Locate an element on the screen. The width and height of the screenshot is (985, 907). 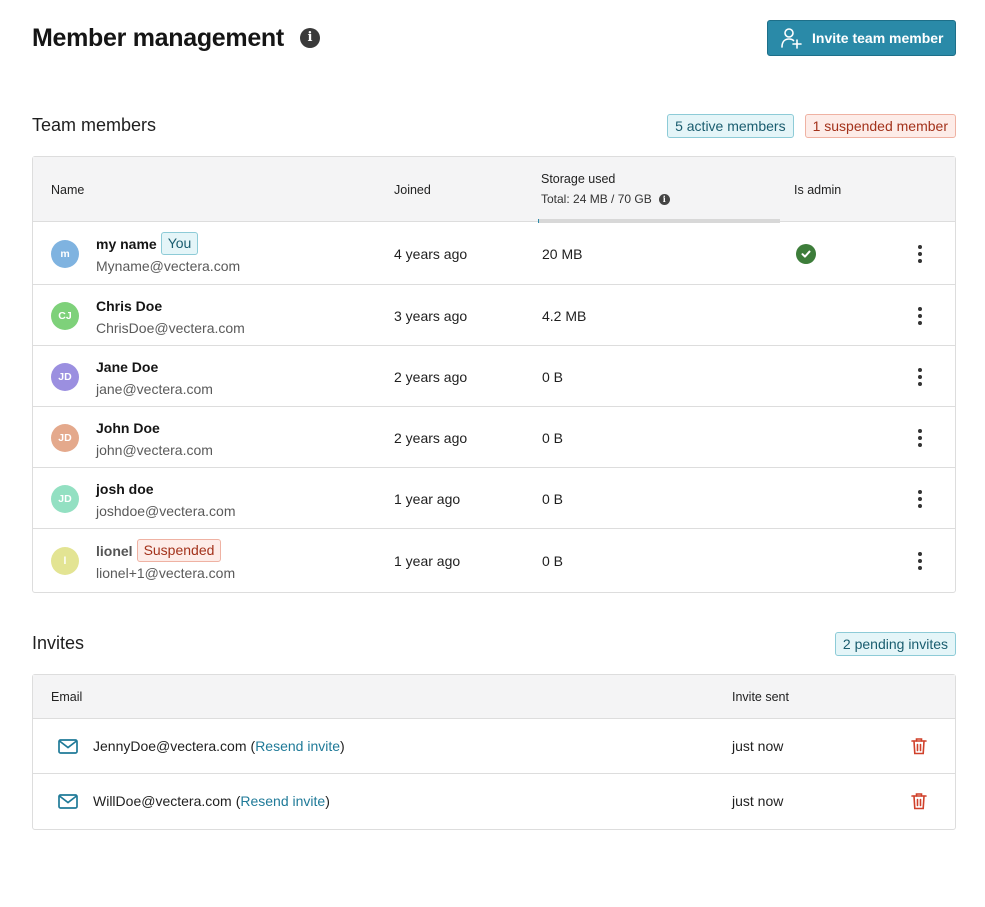
invite-email: WillDoe@vectera.com is located at coordinates (162, 801).